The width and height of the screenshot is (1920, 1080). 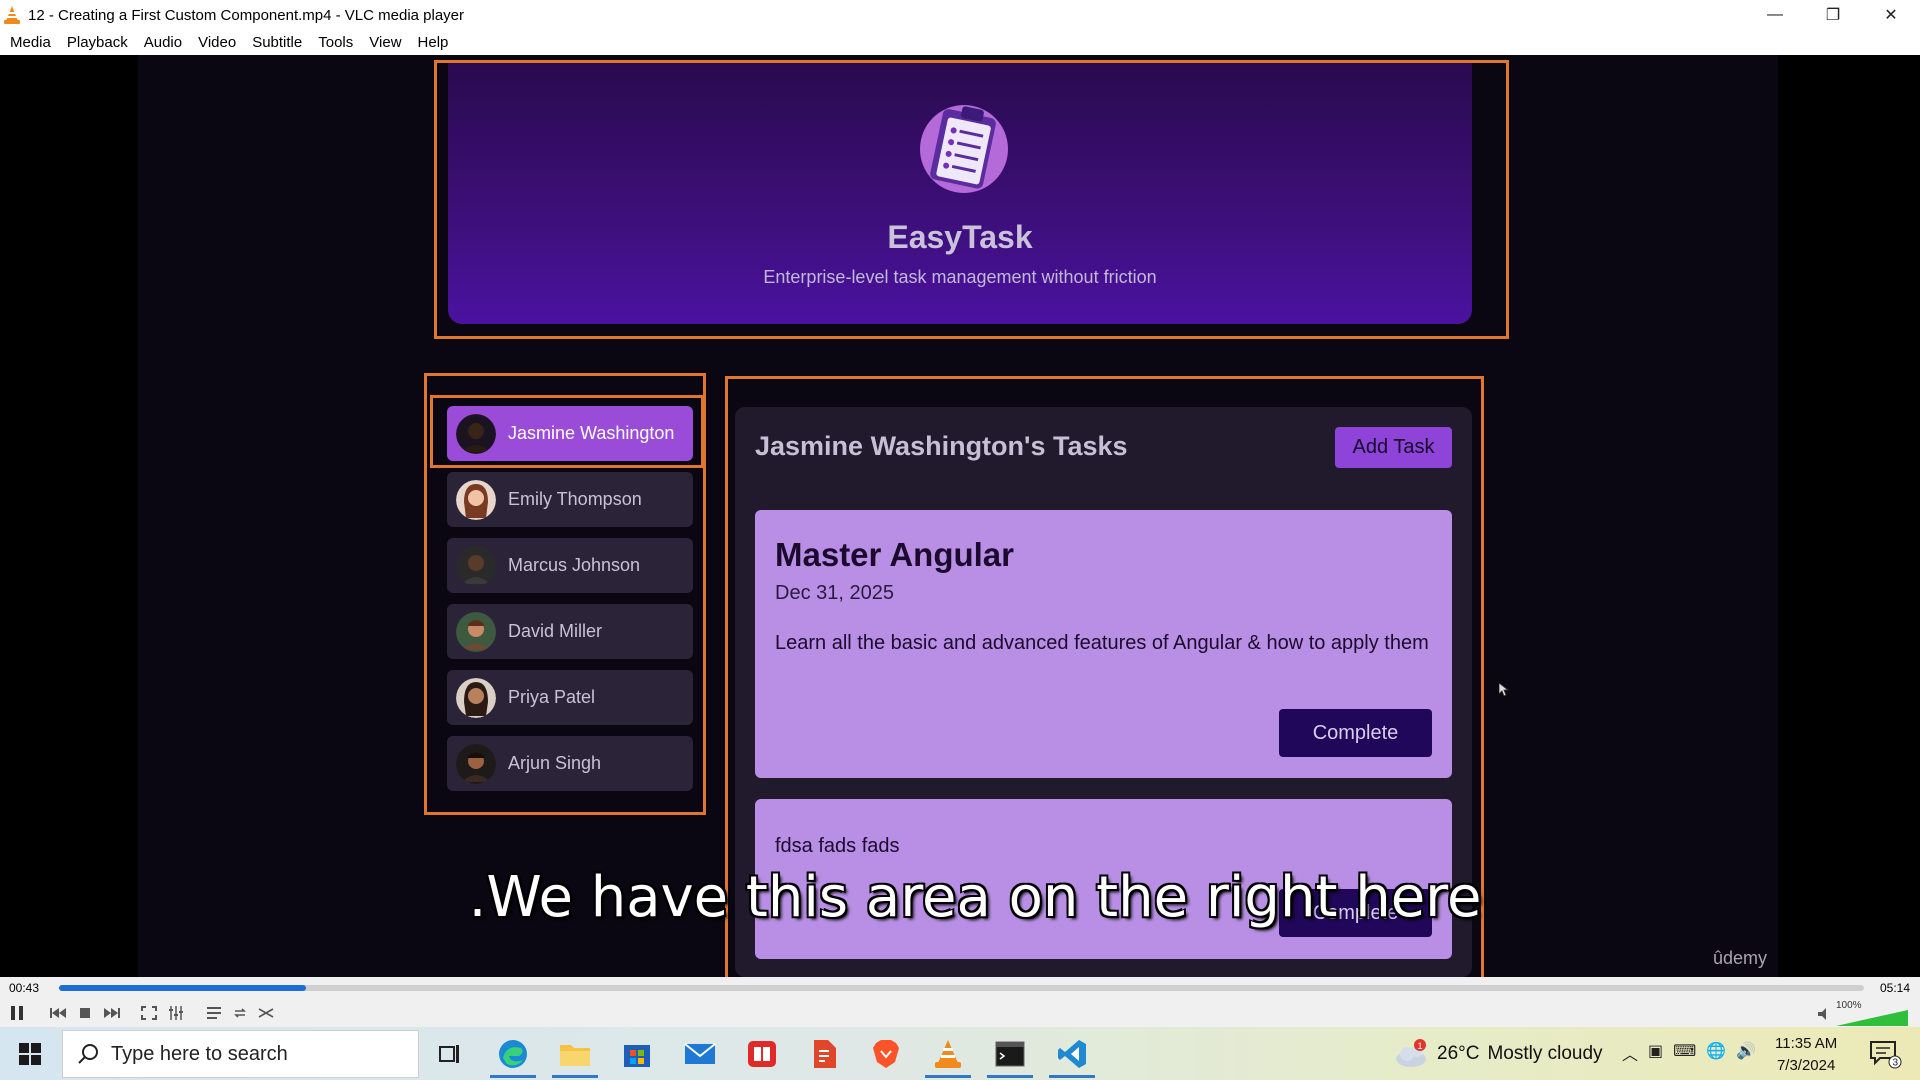 I want to click on pdf-icon, so click(x=825, y=1054).